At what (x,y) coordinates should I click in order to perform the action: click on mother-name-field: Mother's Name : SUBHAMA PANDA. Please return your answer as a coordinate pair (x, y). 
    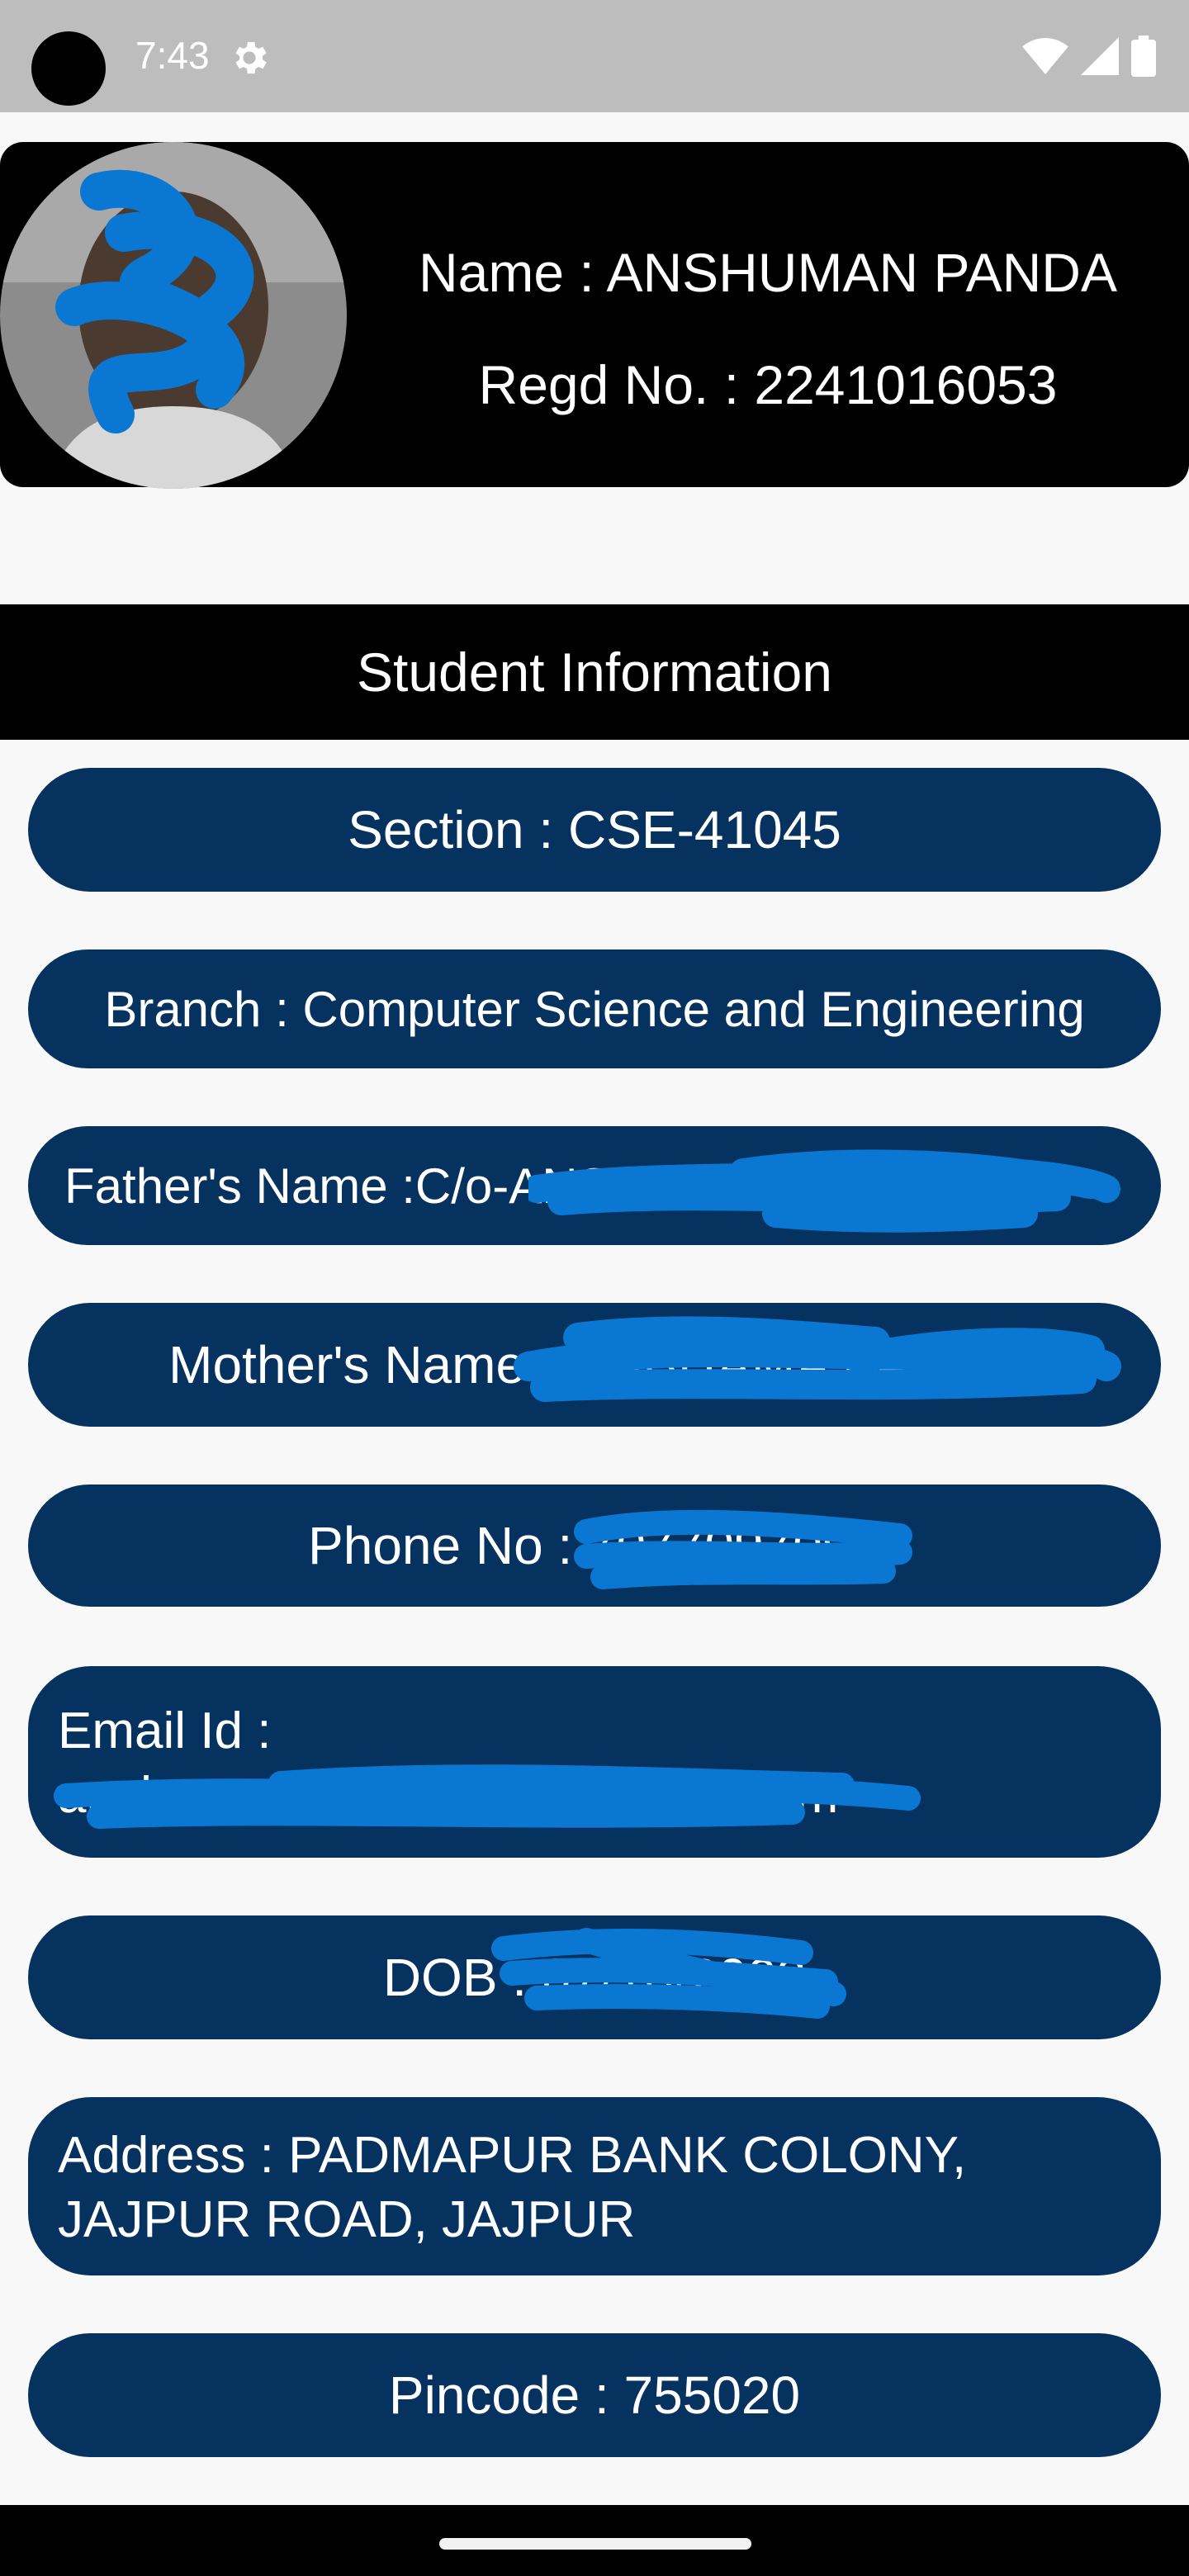
    Looking at the image, I should click on (594, 1365).